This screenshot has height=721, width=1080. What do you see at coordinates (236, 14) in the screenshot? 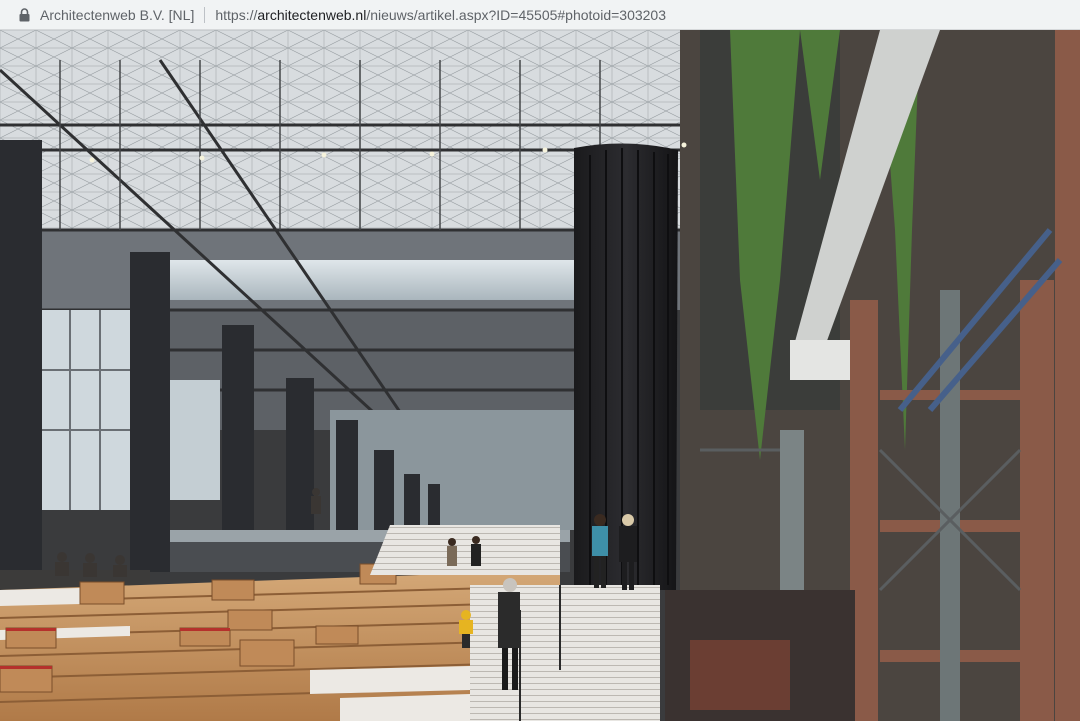
I see `url-scheme: https://` at bounding box center [236, 14].